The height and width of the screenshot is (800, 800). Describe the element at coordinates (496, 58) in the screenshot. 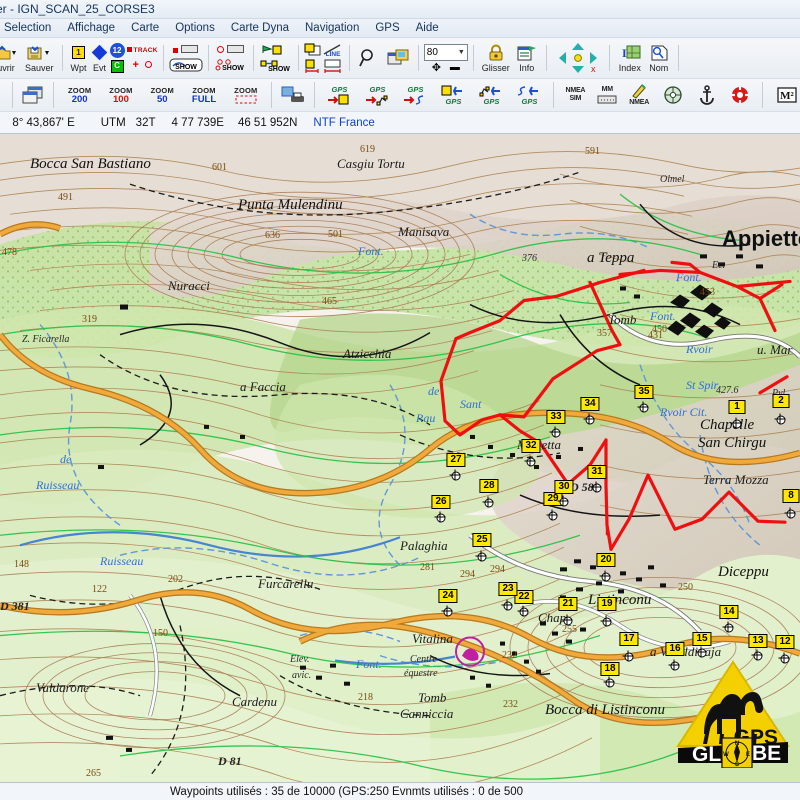

I see `glisser-button: Glisser` at that location.